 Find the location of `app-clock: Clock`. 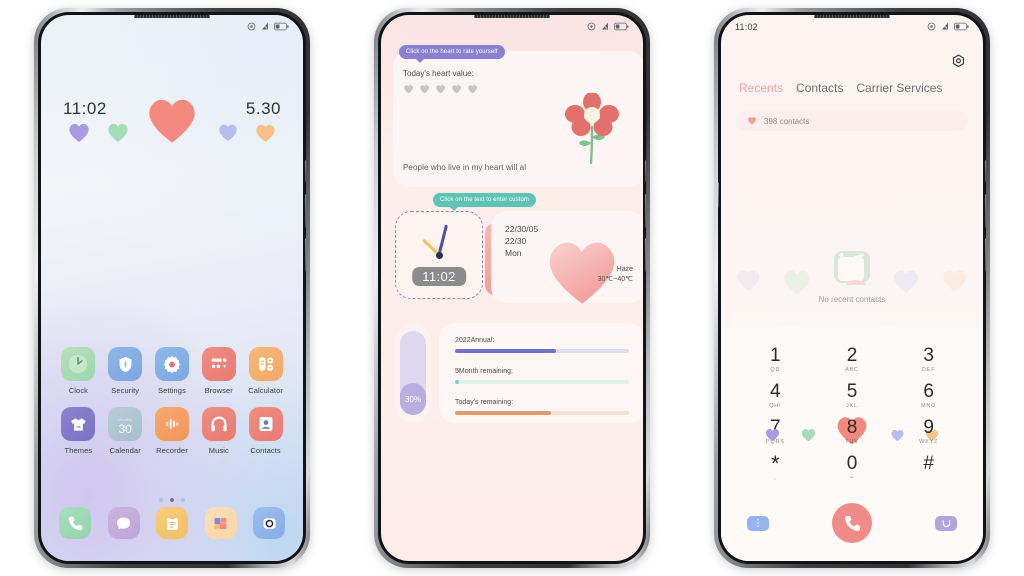

app-clock: Clock is located at coordinates (78, 371).